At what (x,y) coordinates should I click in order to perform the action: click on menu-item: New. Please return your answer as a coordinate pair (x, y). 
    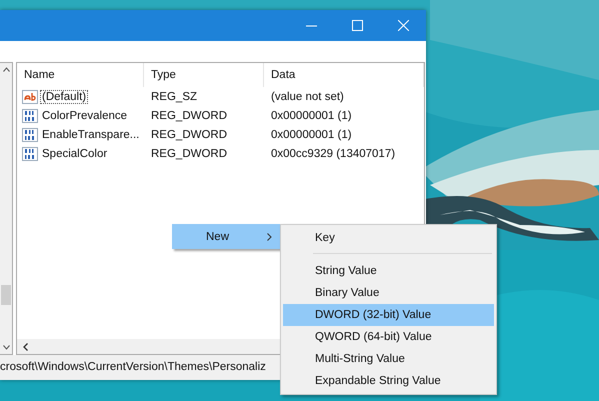
    Looking at the image, I should click on (226, 236).